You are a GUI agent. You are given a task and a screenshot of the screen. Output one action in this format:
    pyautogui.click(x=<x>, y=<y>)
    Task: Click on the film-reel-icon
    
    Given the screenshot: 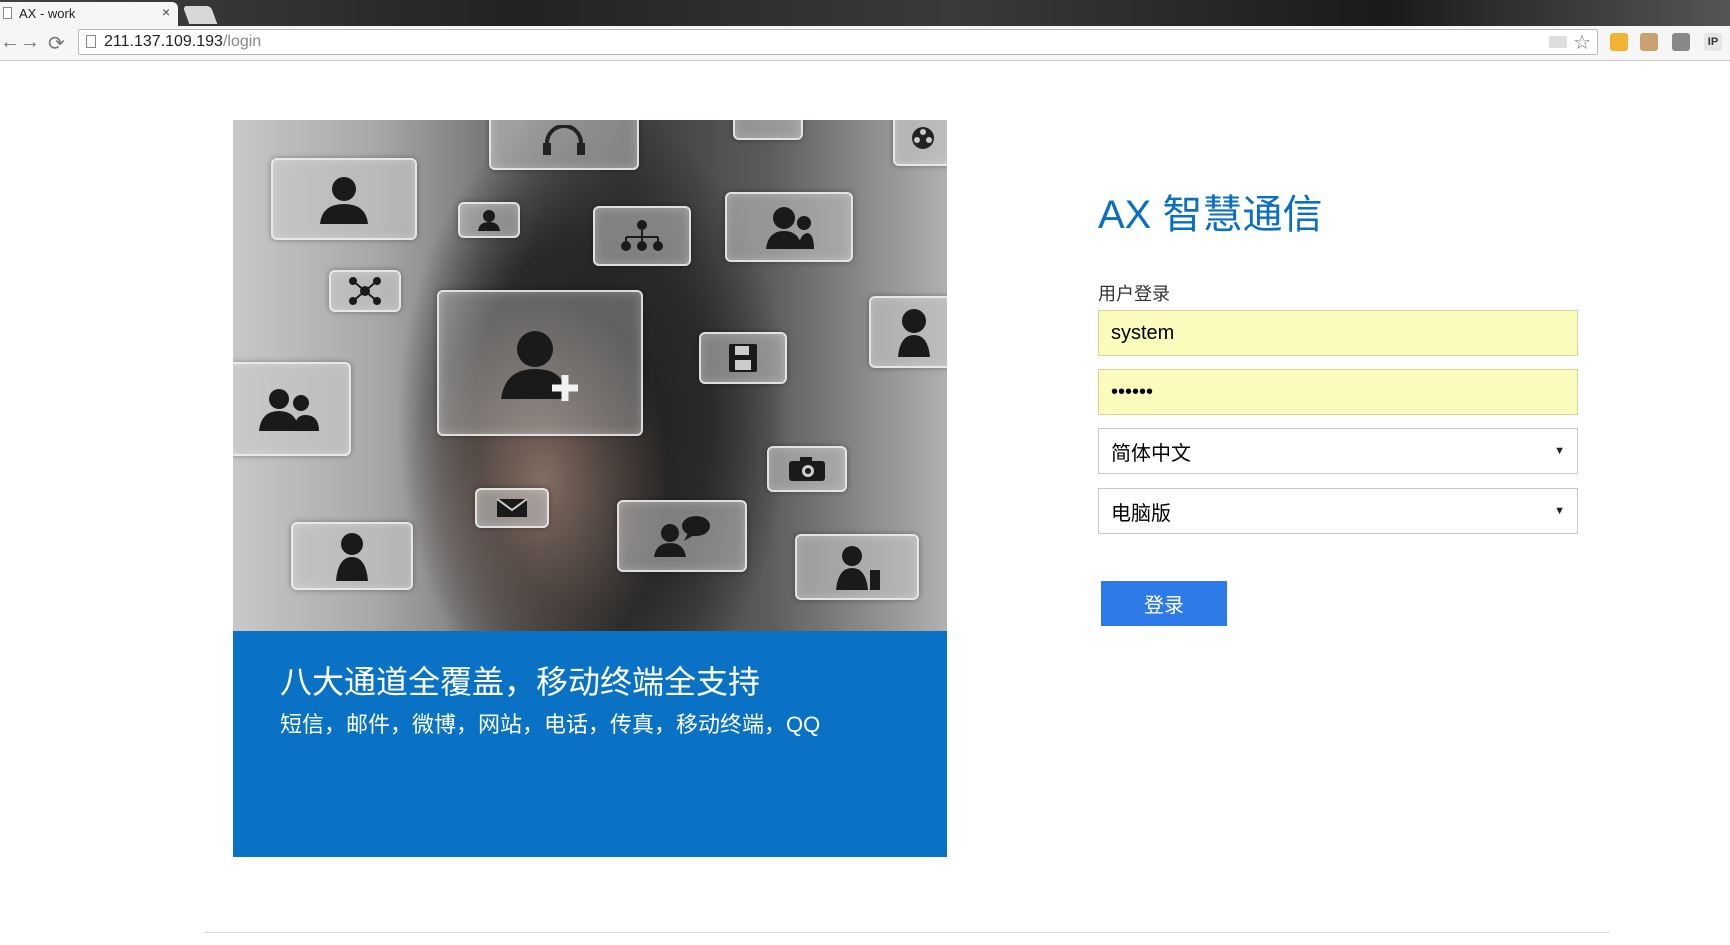 What is the action you would take?
    pyautogui.click(x=920, y=143)
    